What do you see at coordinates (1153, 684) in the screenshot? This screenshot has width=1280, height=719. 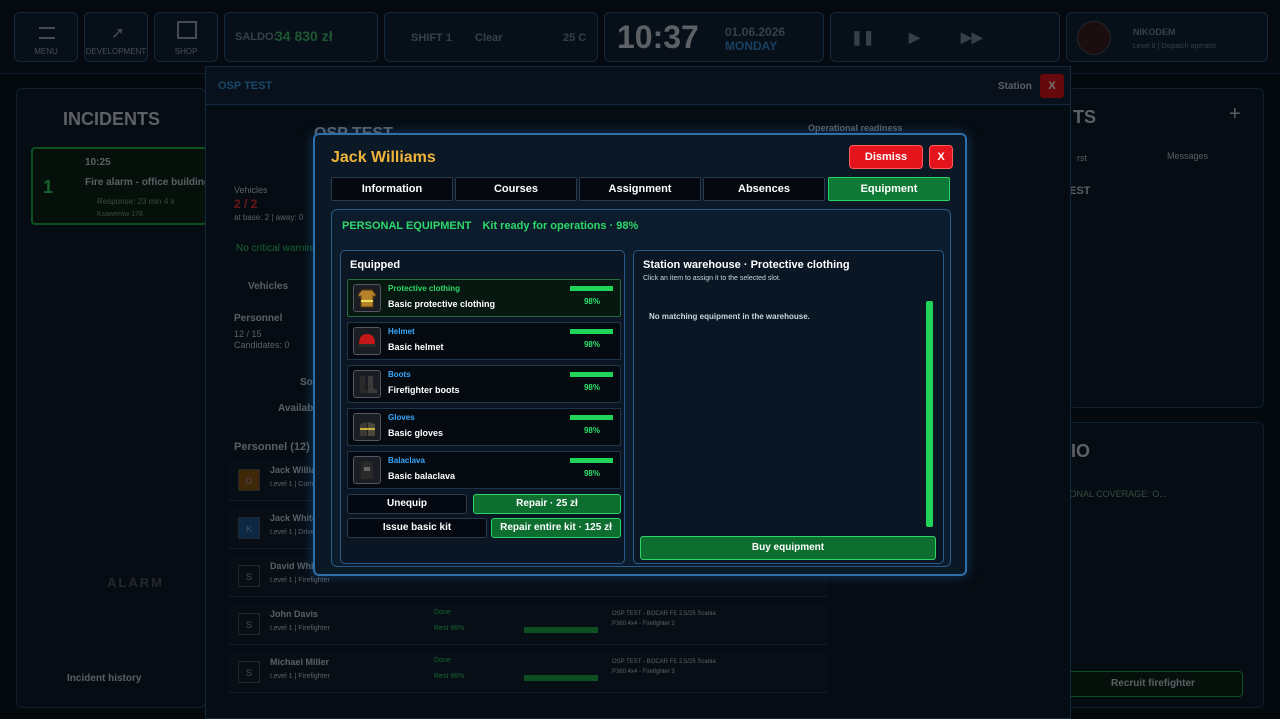 I see `recruit-firefighter-button: Recruit firefighter` at bounding box center [1153, 684].